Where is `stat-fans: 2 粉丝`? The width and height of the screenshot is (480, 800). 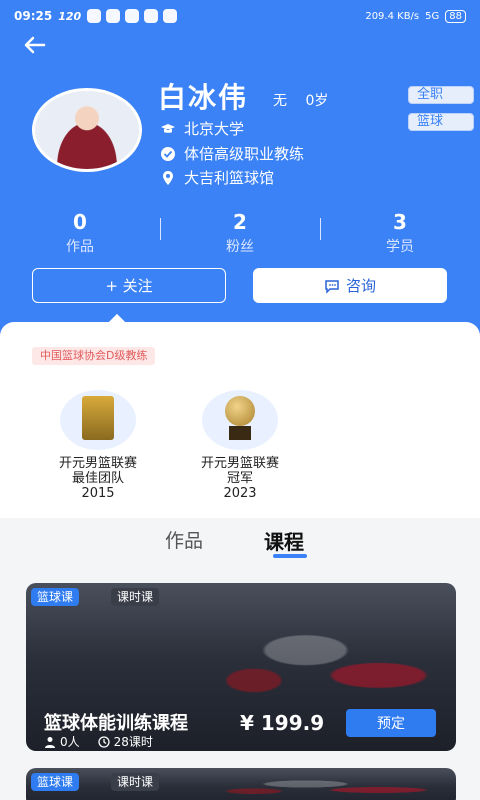 stat-fans: 2 粉丝 is located at coordinates (240, 233).